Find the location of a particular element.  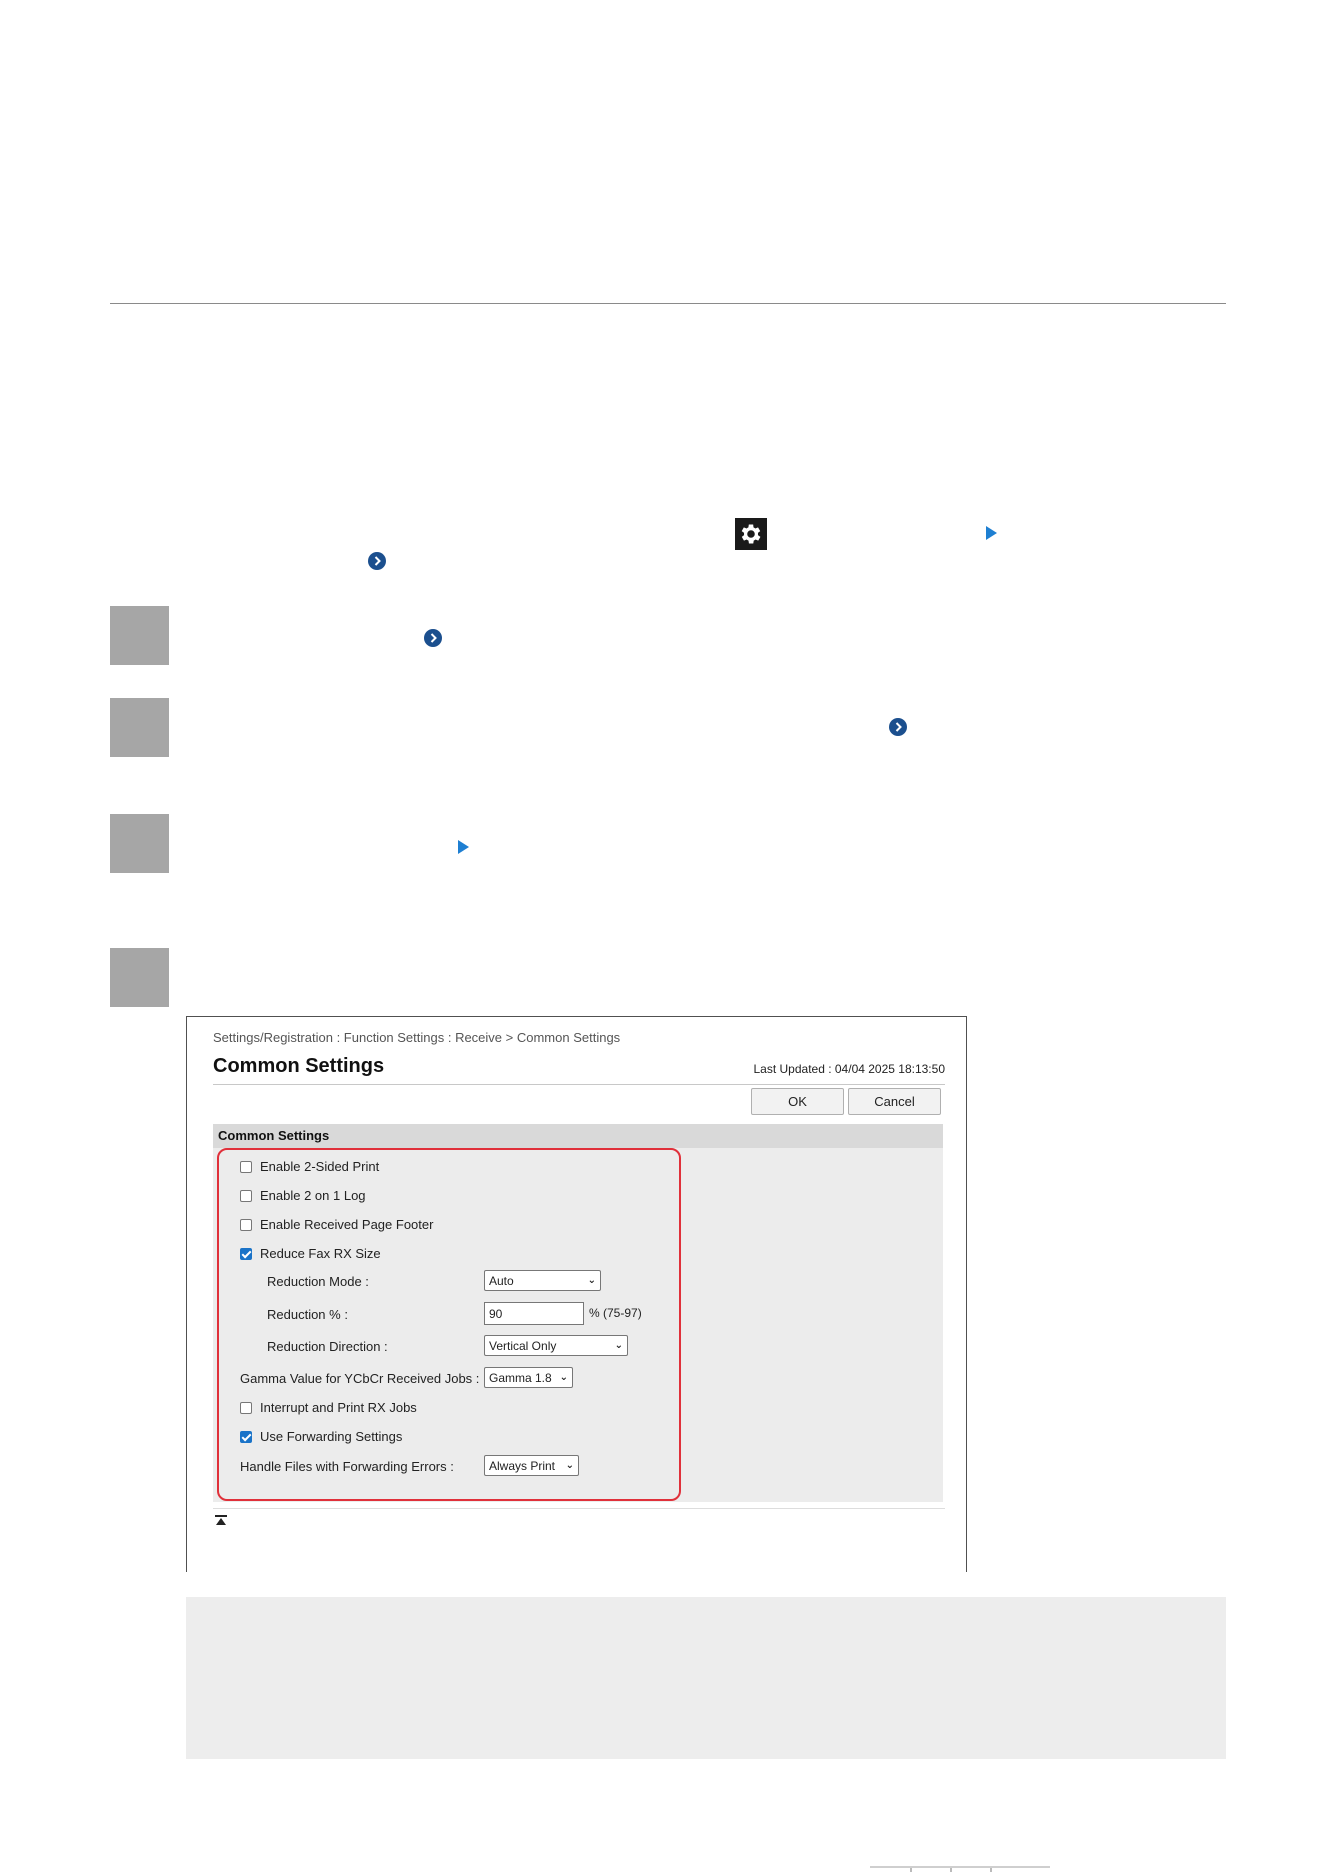

ok-button: OK is located at coordinates (797, 1101).